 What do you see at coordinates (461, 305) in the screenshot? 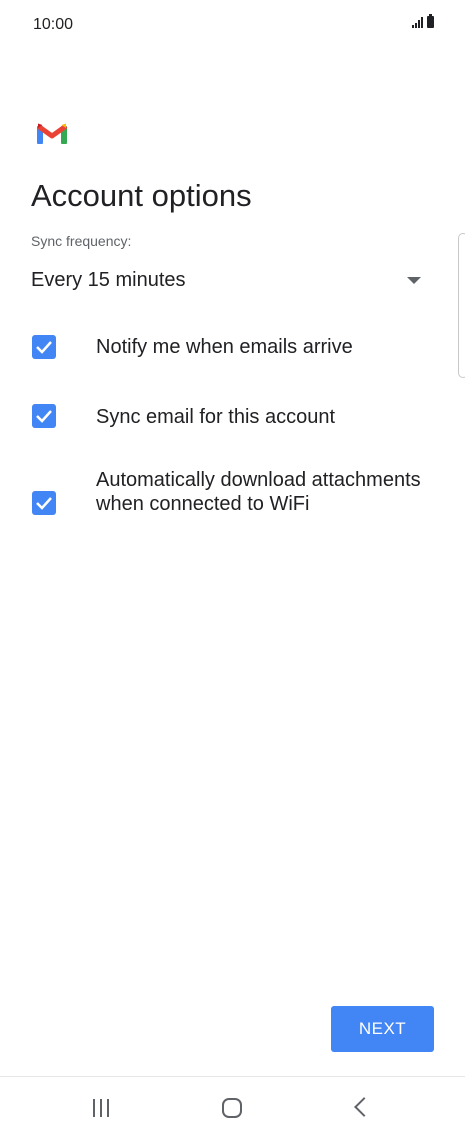
I see `scrollbar` at bounding box center [461, 305].